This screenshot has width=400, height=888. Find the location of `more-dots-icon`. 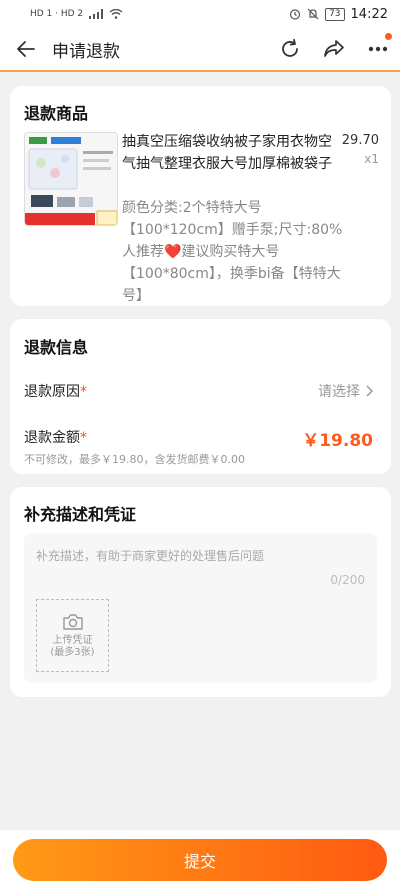

more-dots-icon is located at coordinates (378, 49).